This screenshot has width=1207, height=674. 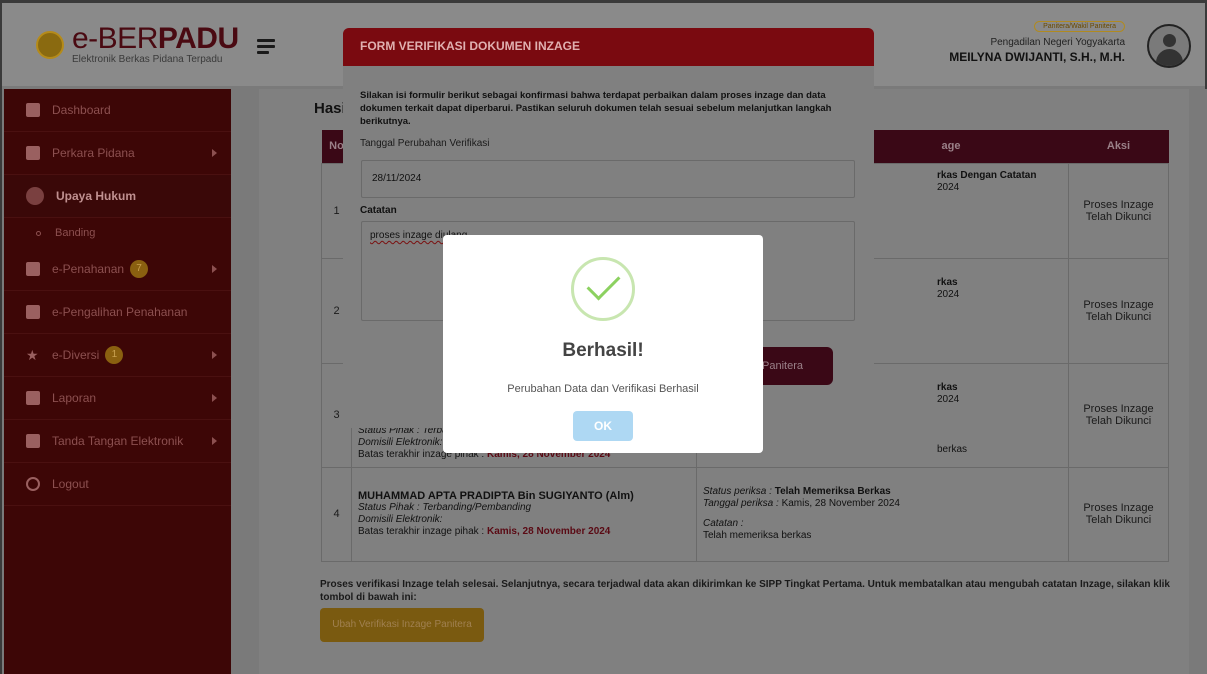 What do you see at coordinates (603, 389) in the screenshot?
I see `dialog-message: Perubahan Data dan Verifikasi Berhasil` at bounding box center [603, 389].